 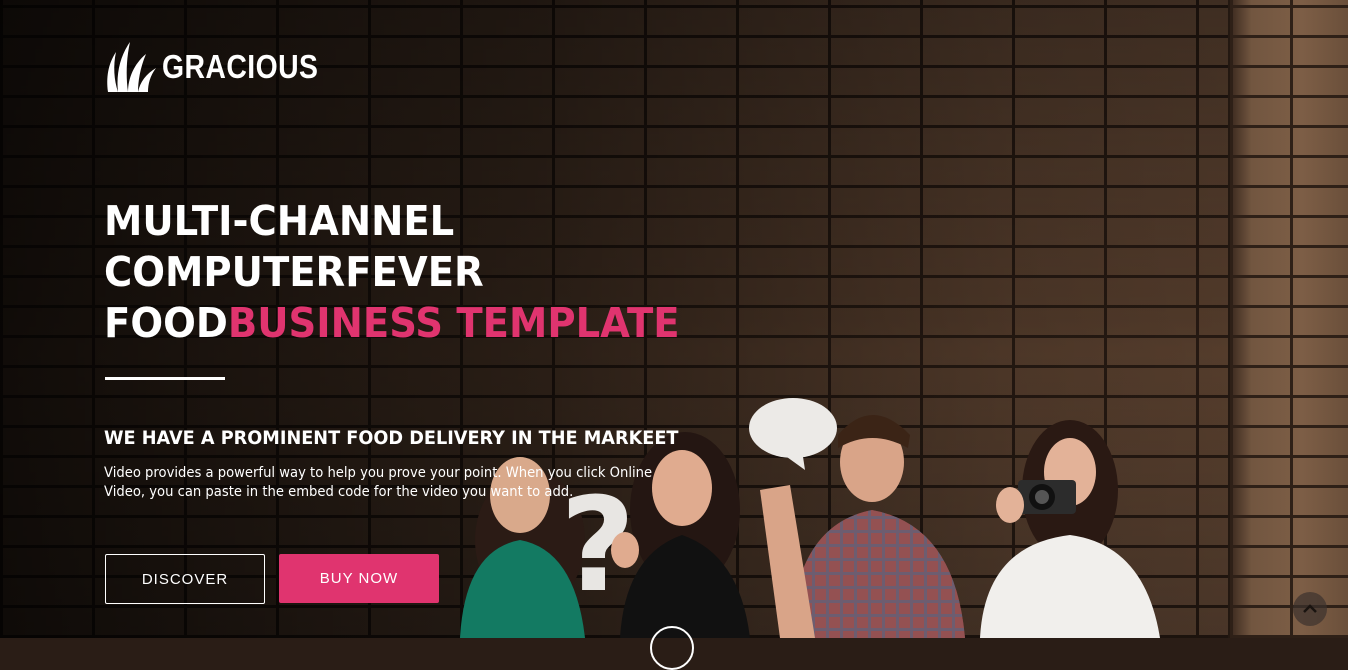 I want to click on brand-name: GRACIOUS, so click(x=240, y=66).